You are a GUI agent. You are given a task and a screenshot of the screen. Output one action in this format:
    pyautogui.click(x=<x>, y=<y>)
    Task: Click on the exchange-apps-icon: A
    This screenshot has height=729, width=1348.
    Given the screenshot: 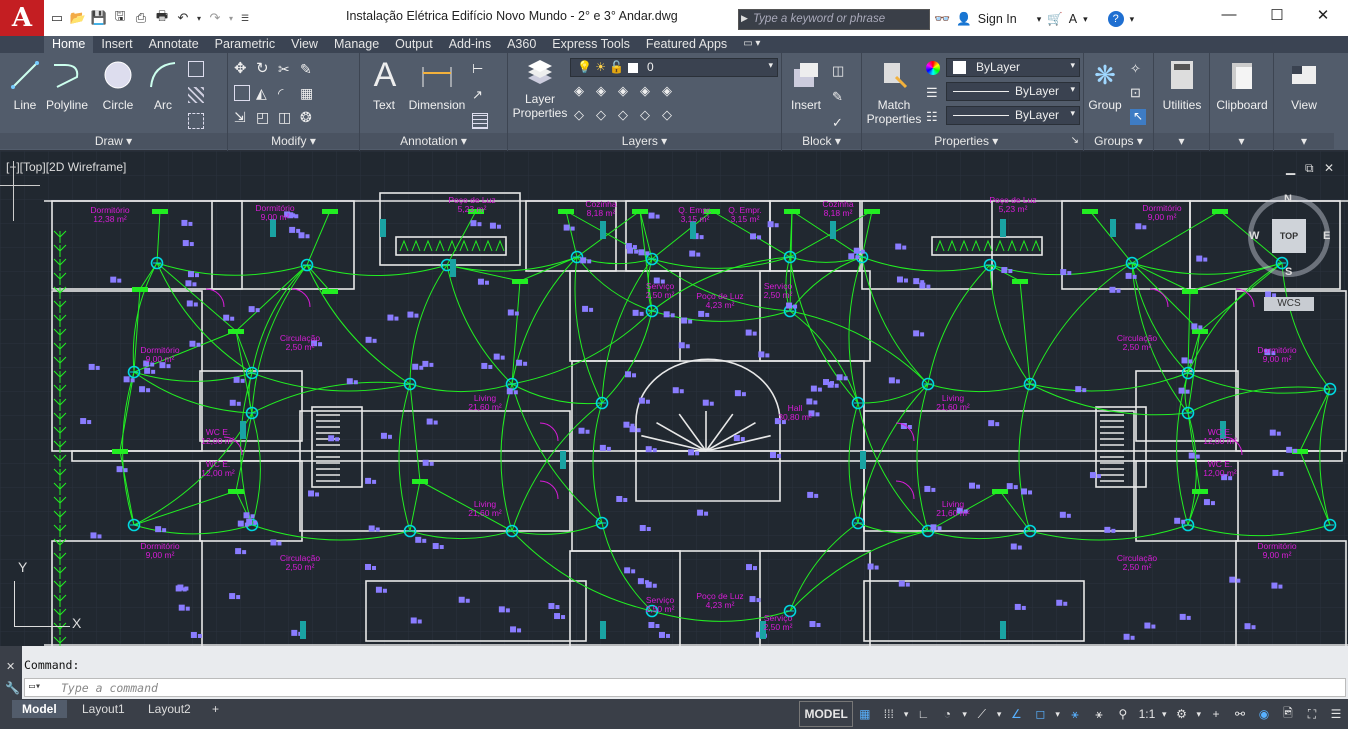 What is the action you would take?
    pyautogui.click(x=1073, y=19)
    